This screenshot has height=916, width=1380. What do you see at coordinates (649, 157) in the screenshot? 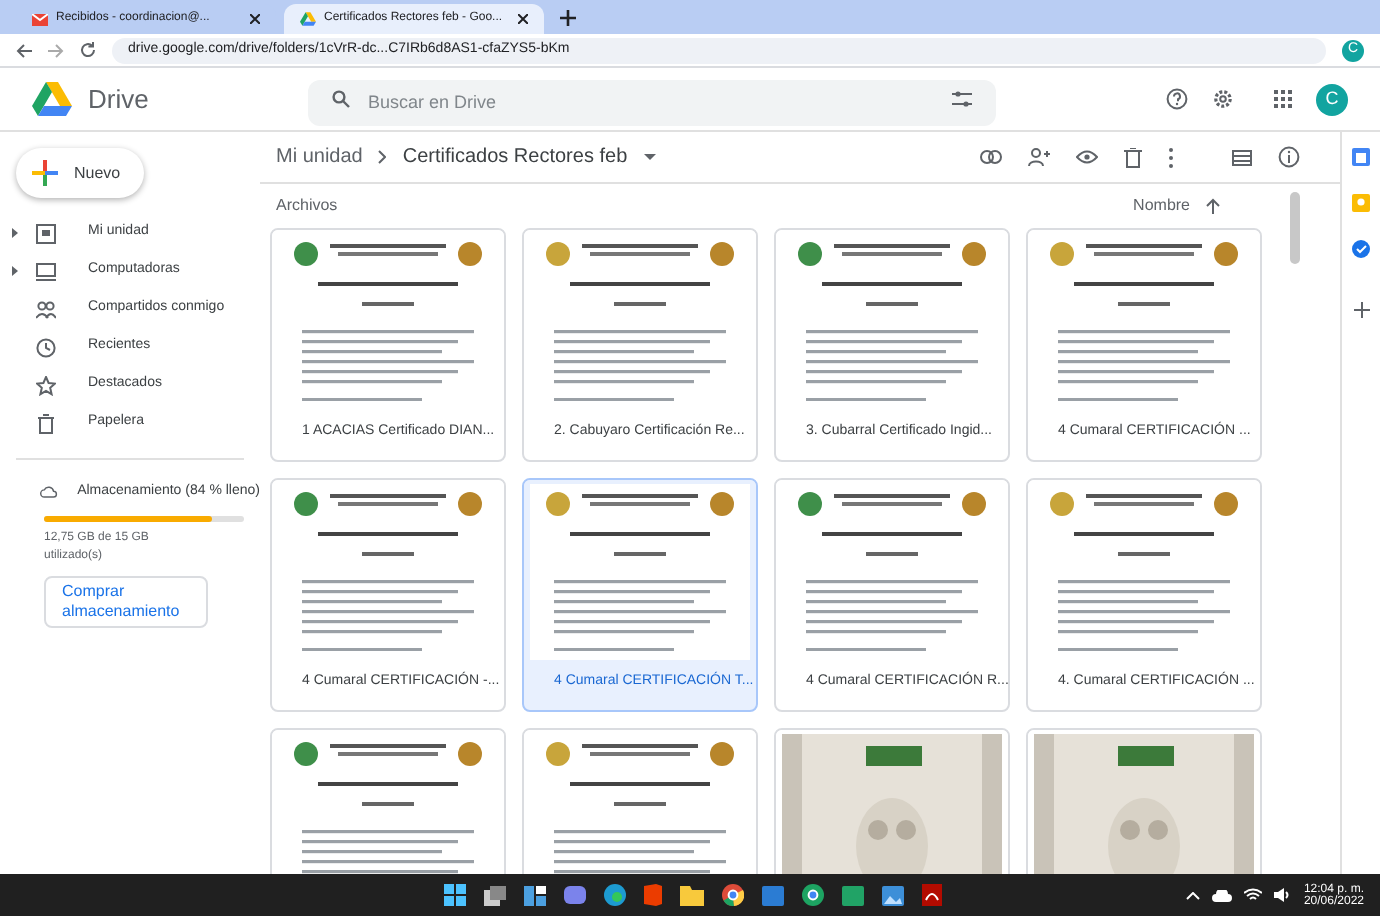
I see `dropdown-icon` at bounding box center [649, 157].